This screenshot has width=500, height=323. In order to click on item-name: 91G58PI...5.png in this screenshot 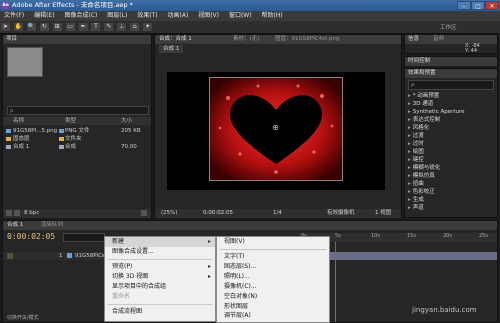, I will do `click(35, 131)`.